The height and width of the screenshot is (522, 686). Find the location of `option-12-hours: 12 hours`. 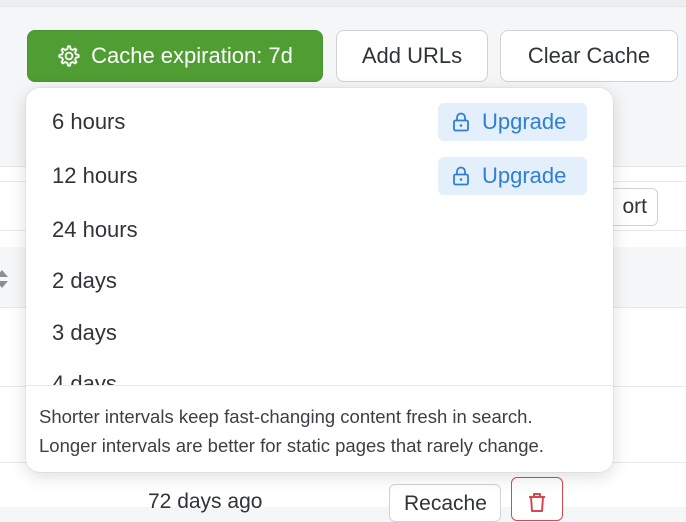

option-12-hours: 12 hours is located at coordinates (95, 176).